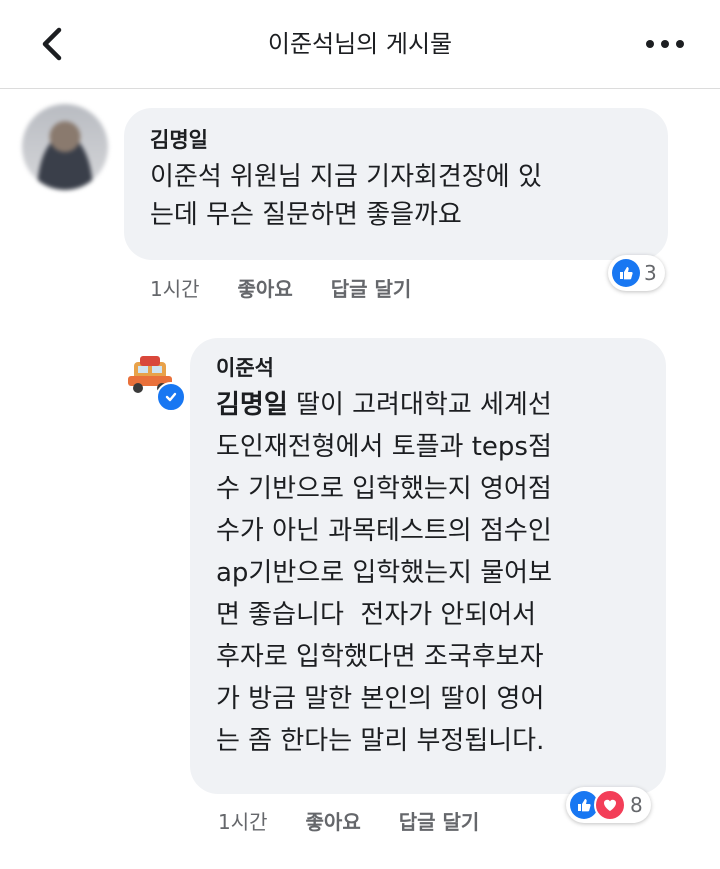 The image size is (720, 869). Describe the element at coordinates (636, 805) in the screenshot. I see `reaction-count: 8` at that location.